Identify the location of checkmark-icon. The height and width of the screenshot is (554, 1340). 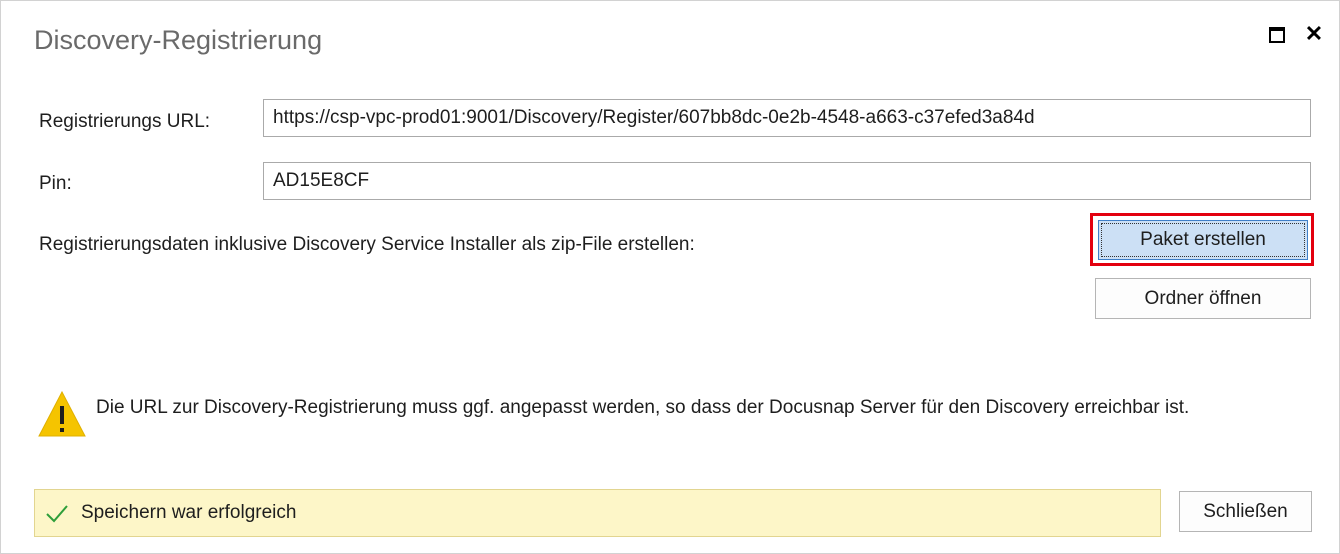
(57, 514).